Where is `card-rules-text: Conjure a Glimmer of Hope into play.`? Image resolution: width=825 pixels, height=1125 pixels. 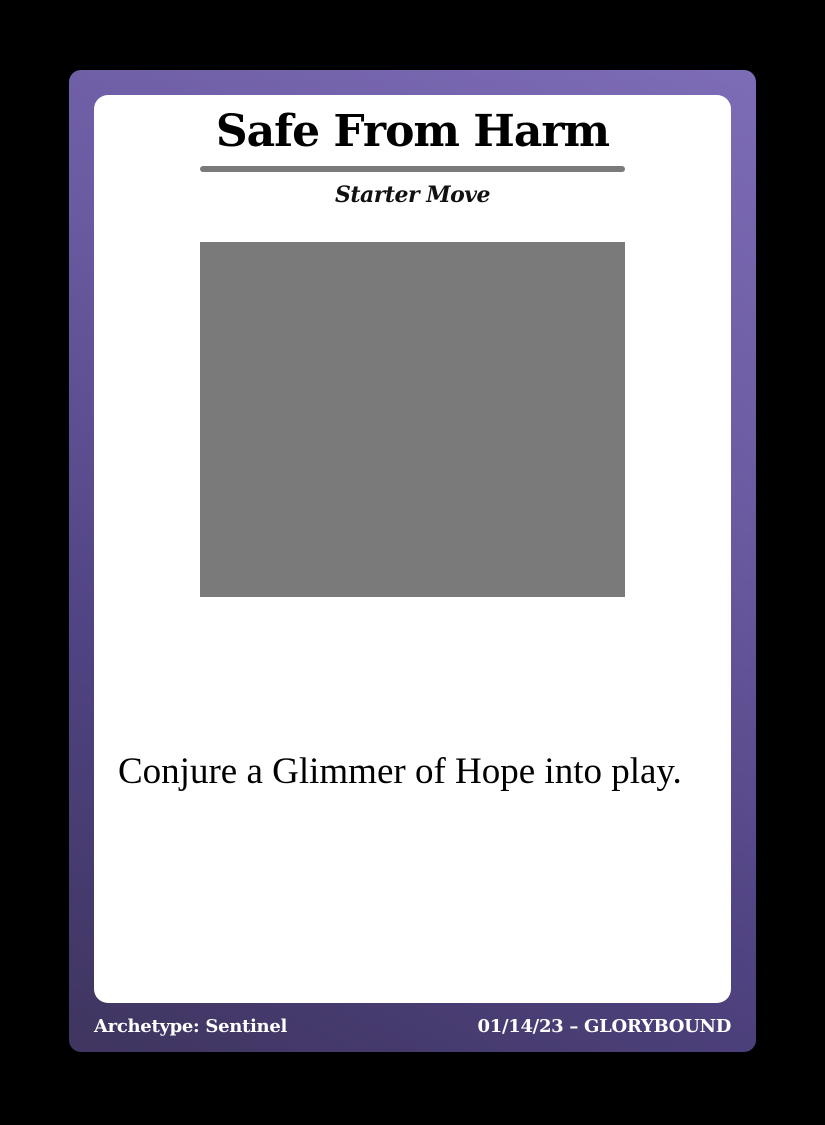 card-rules-text: Conjure a Glimmer of Hope into play. is located at coordinates (400, 771).